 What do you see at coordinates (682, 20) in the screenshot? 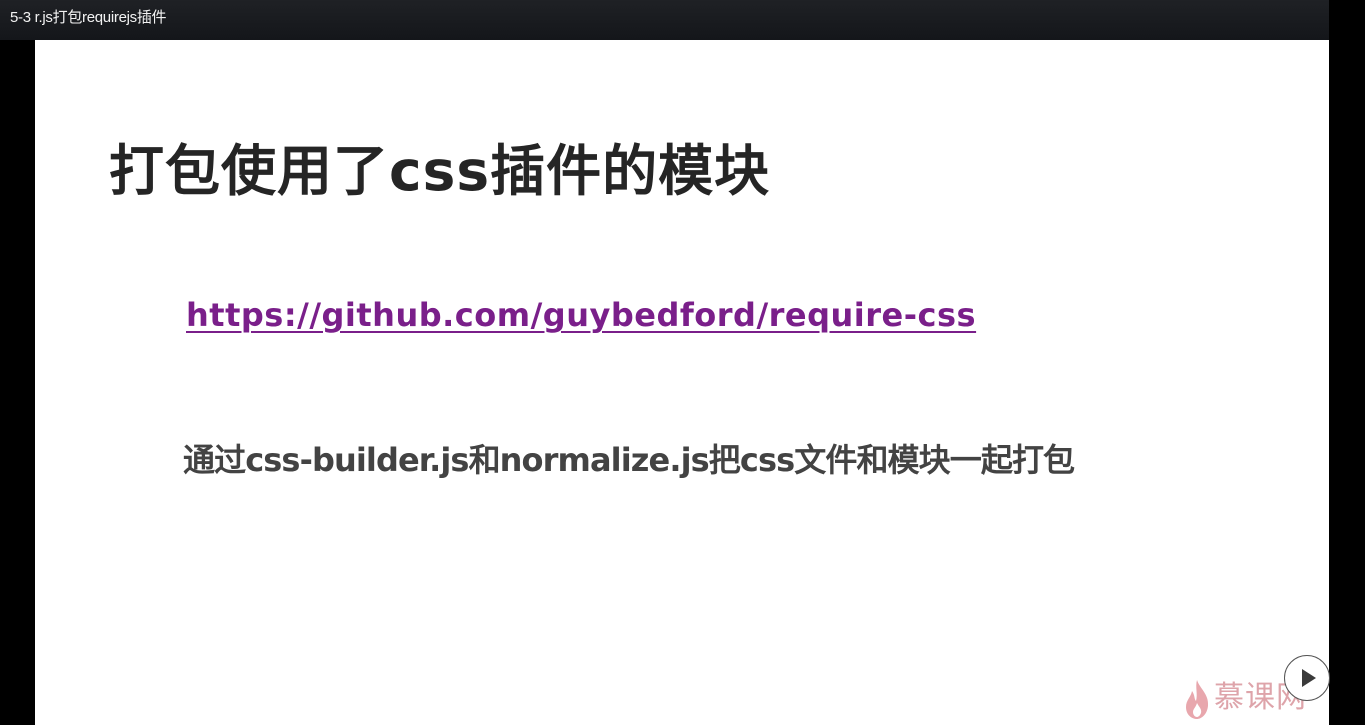
I see `title-bar: 5-3 r.js打包requirejs插件` at bounding box center [682, 20].